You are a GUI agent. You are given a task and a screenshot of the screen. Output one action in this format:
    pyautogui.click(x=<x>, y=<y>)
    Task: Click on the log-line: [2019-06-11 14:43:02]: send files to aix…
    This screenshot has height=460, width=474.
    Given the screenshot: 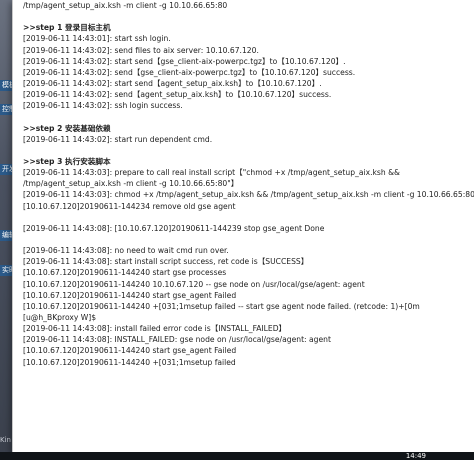 What is the action you would take?
    pyautogui.click(x=141, y=50)
    